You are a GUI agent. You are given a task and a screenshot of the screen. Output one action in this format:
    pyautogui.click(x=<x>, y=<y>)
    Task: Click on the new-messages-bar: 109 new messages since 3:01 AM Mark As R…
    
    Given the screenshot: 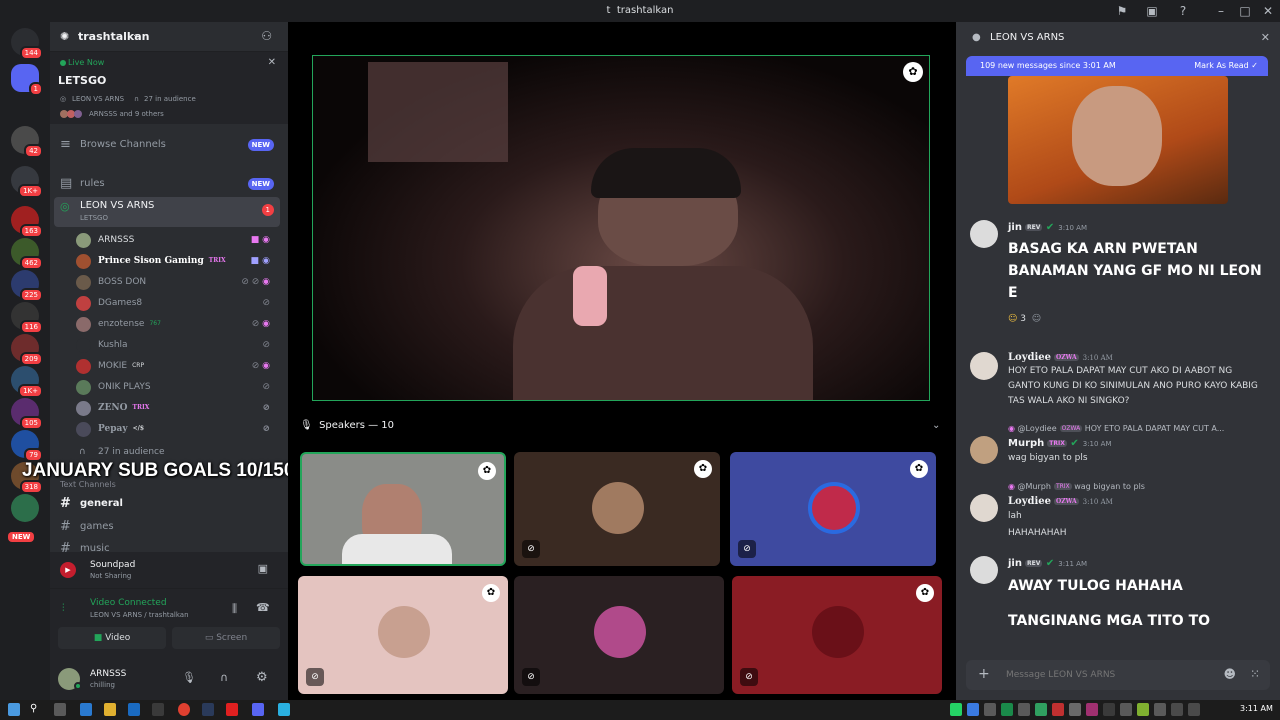 What is the action you would take?
    pyautogui.click(x=1117, y=66)
    